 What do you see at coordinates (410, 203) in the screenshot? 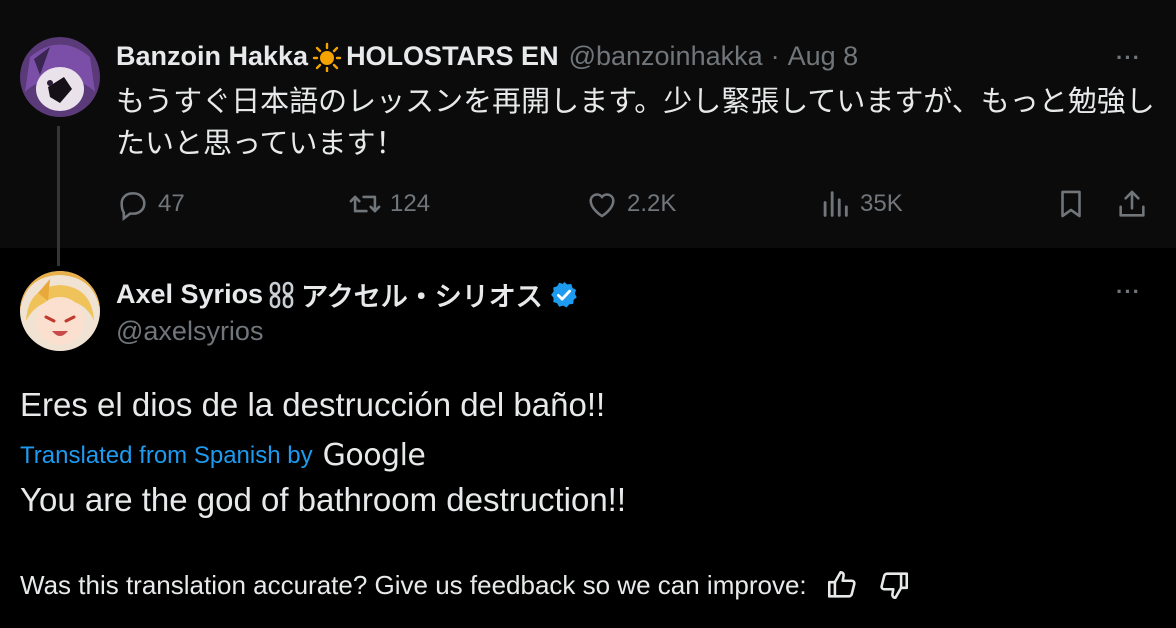
I see `repost-count: 124` at bounding box center [410, 203].